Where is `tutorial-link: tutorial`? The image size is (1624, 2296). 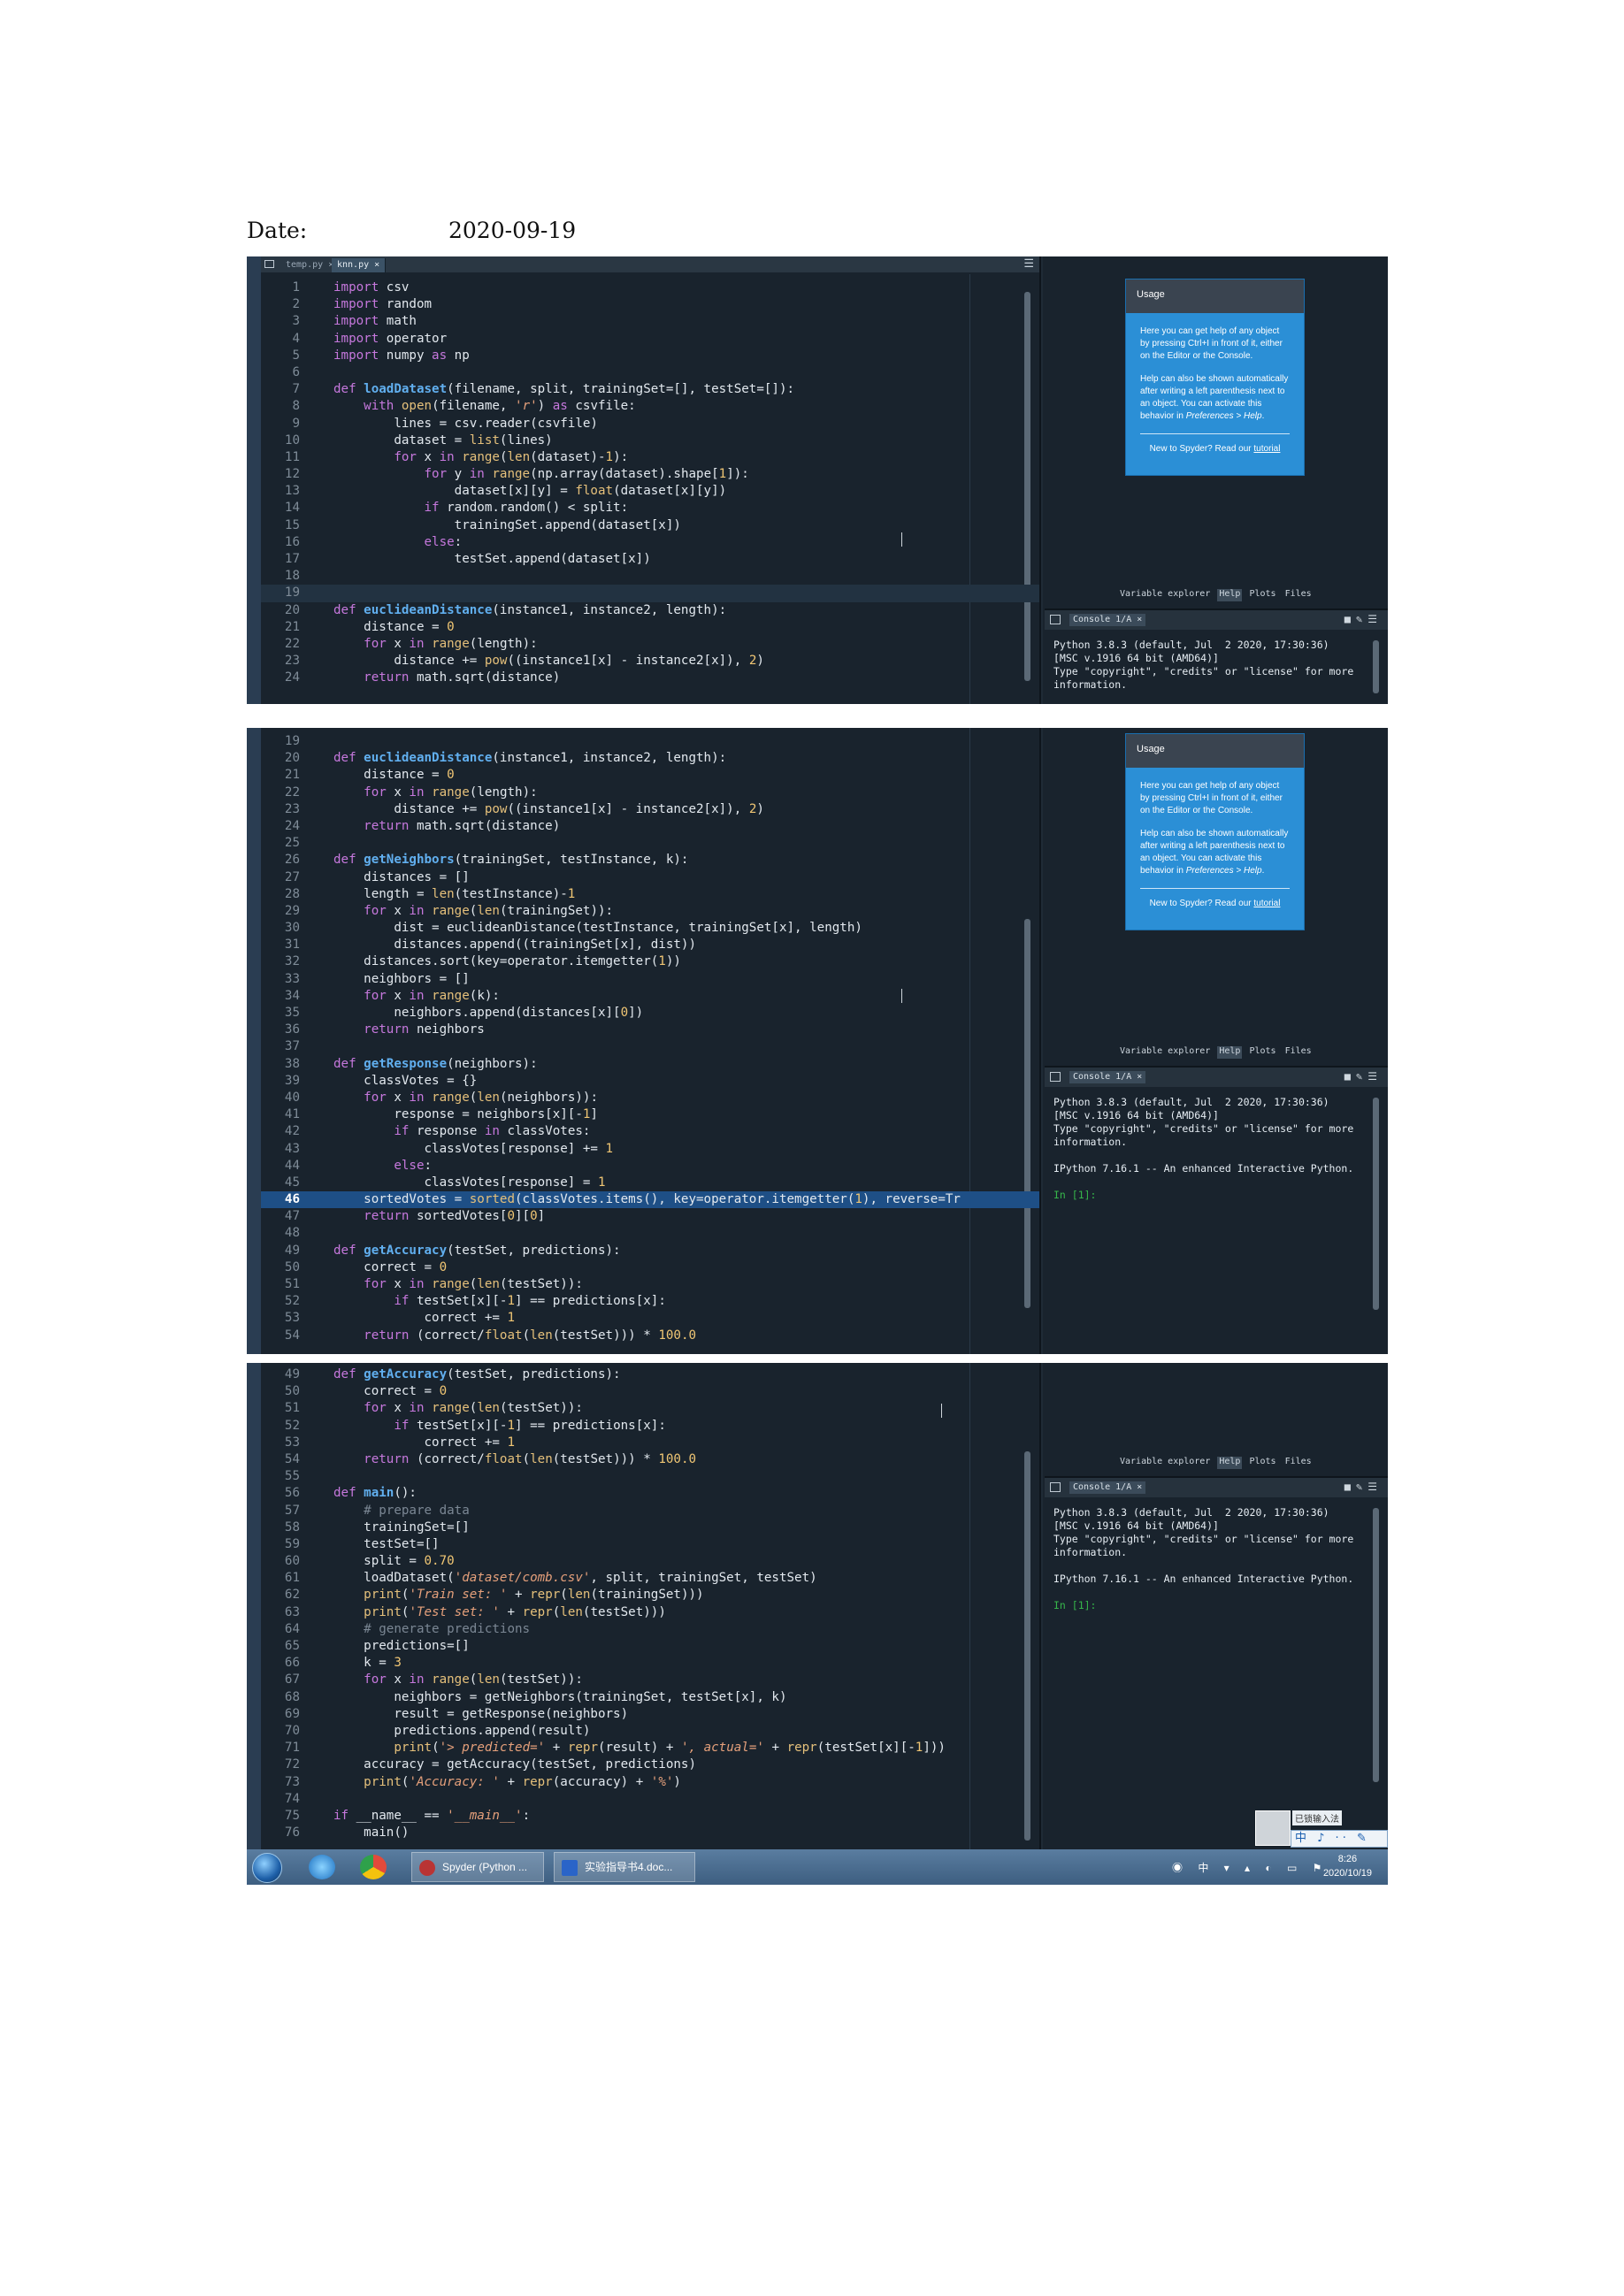
tutorial-link: tutorial is located at coordinates (1266, 449).